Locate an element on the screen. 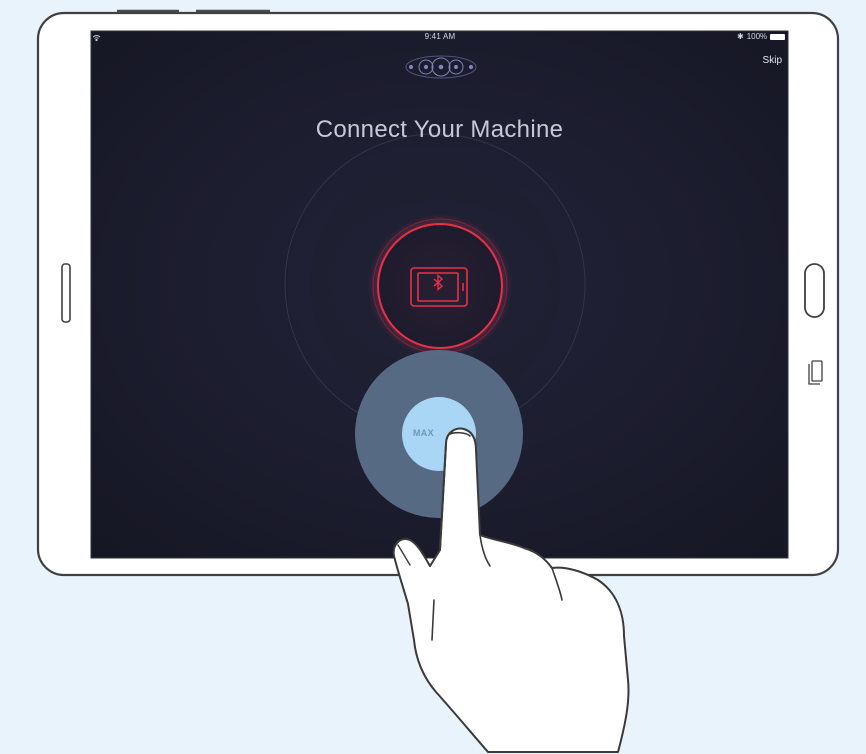 This screenshot has width=866, height=754. max-button-label: MAX is located at coordinates (423, 433).